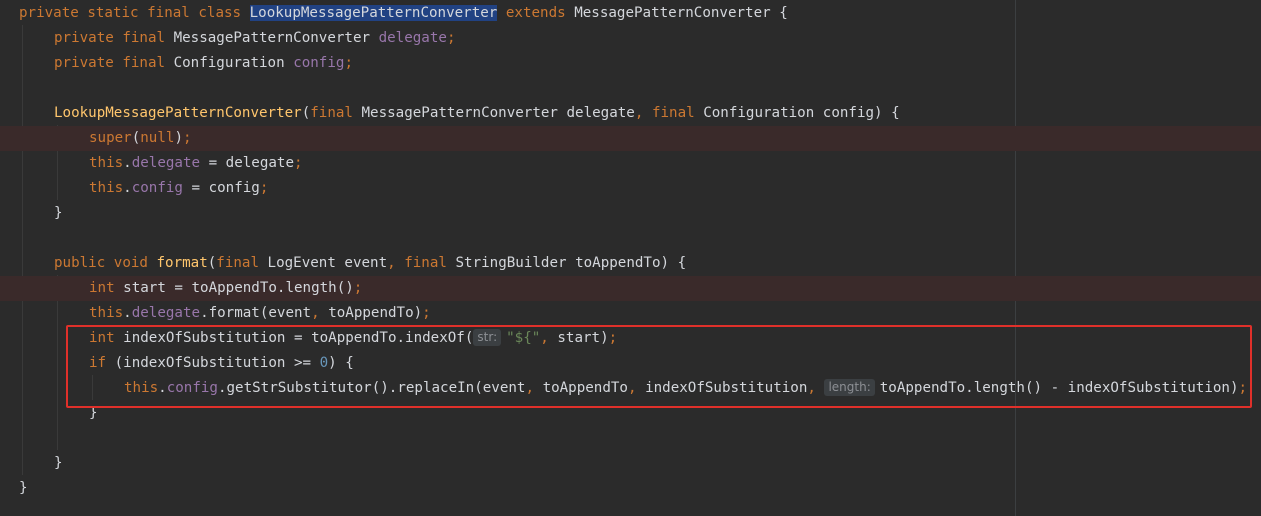 This screenshot has width=1261, height=516. Describe the element at coordinates (247, 163) in the screenshot. I see `code-token: = delegate` at that location.